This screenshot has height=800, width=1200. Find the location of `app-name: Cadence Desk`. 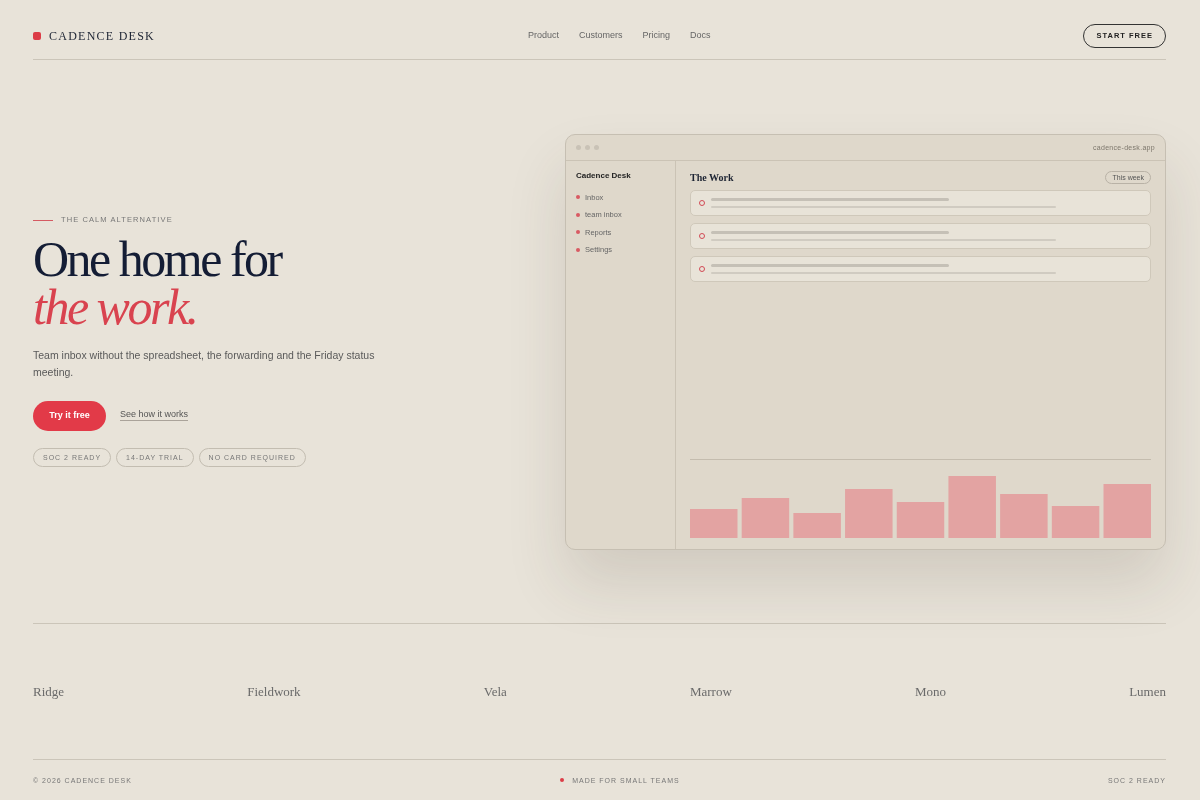

app-name: Cadence Desk is located at coordinates (604, 175).